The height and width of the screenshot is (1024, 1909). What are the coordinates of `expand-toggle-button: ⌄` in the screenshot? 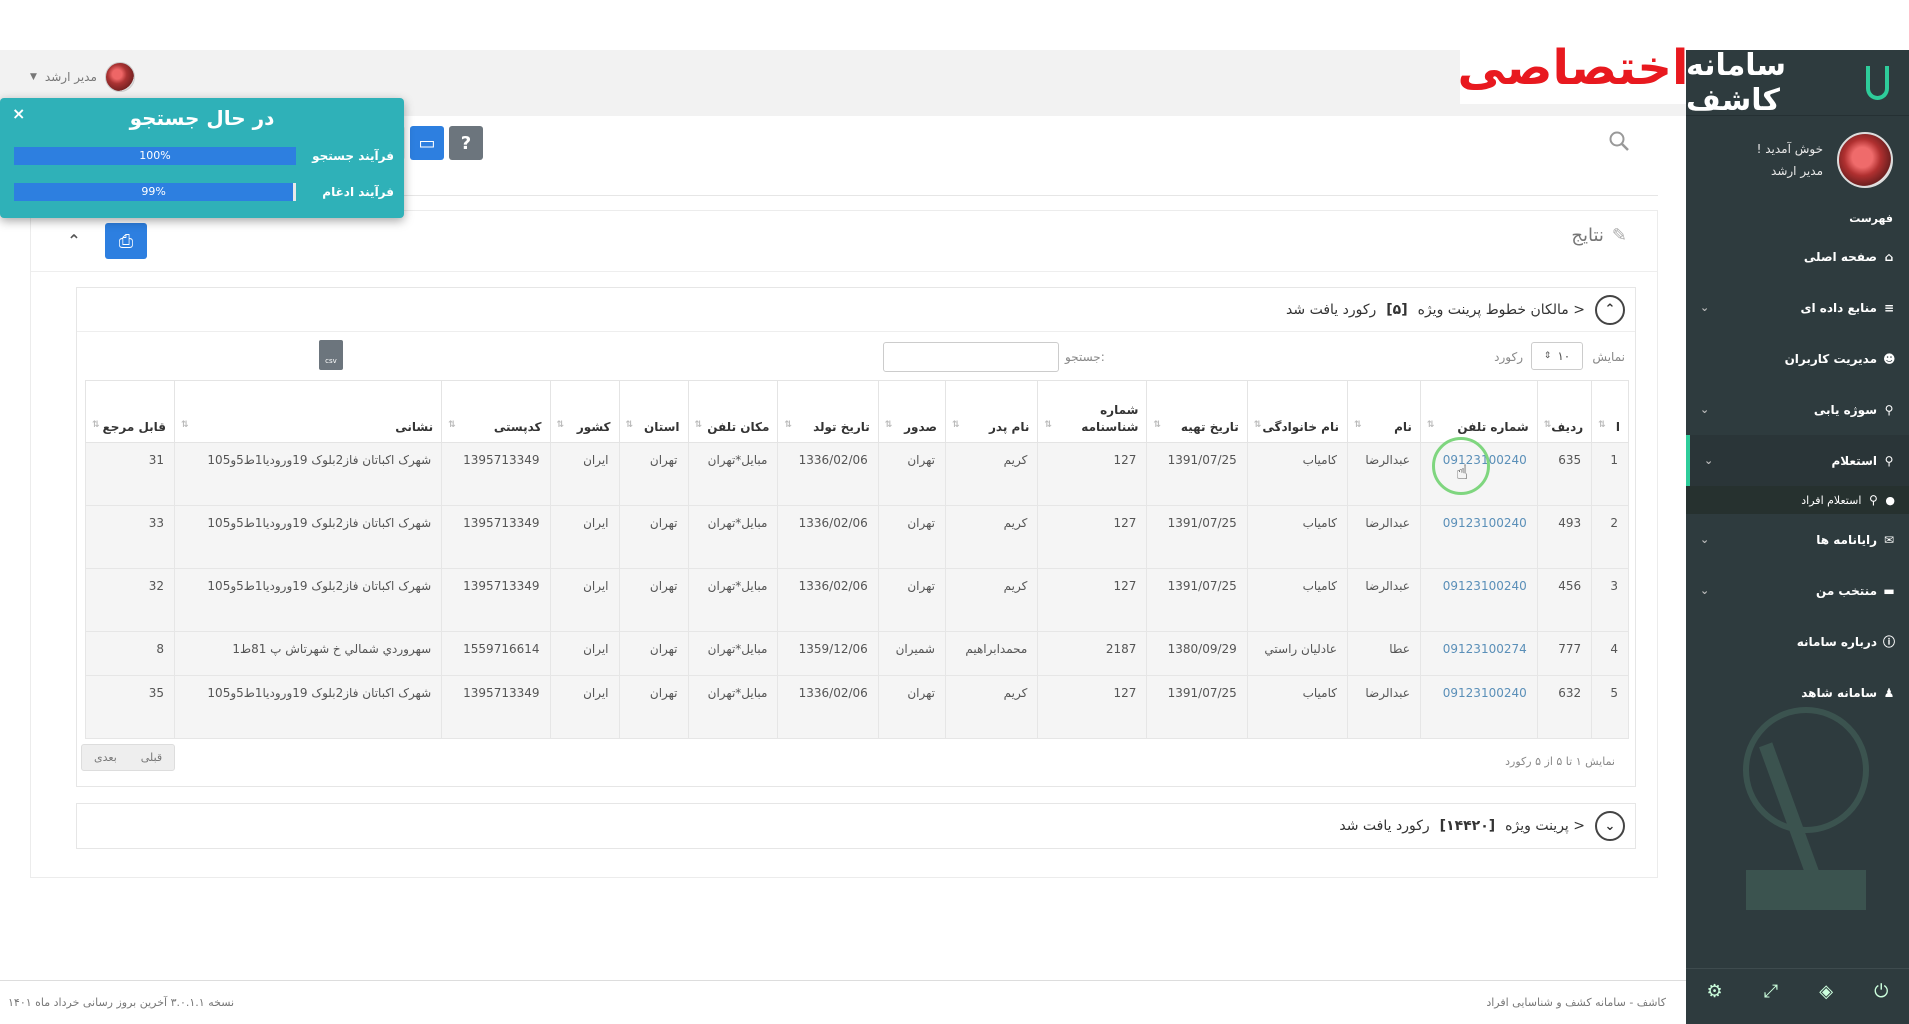 It's located at (1610, 826).